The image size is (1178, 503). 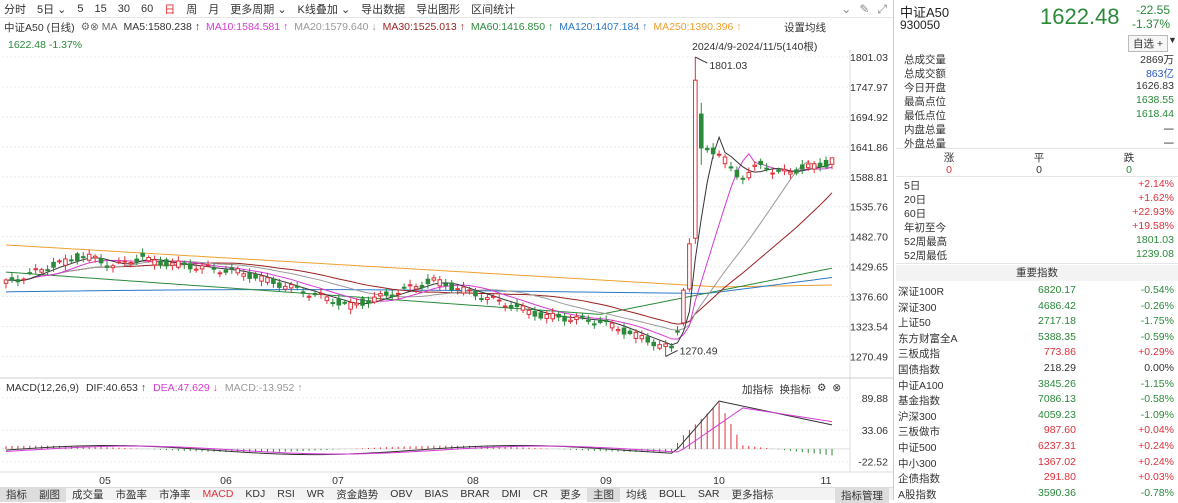 What do you see at coordinates (1157, 383) in the screenshot?
I see `index-row-change: -1.15%` at bounding box center [1157, 383].